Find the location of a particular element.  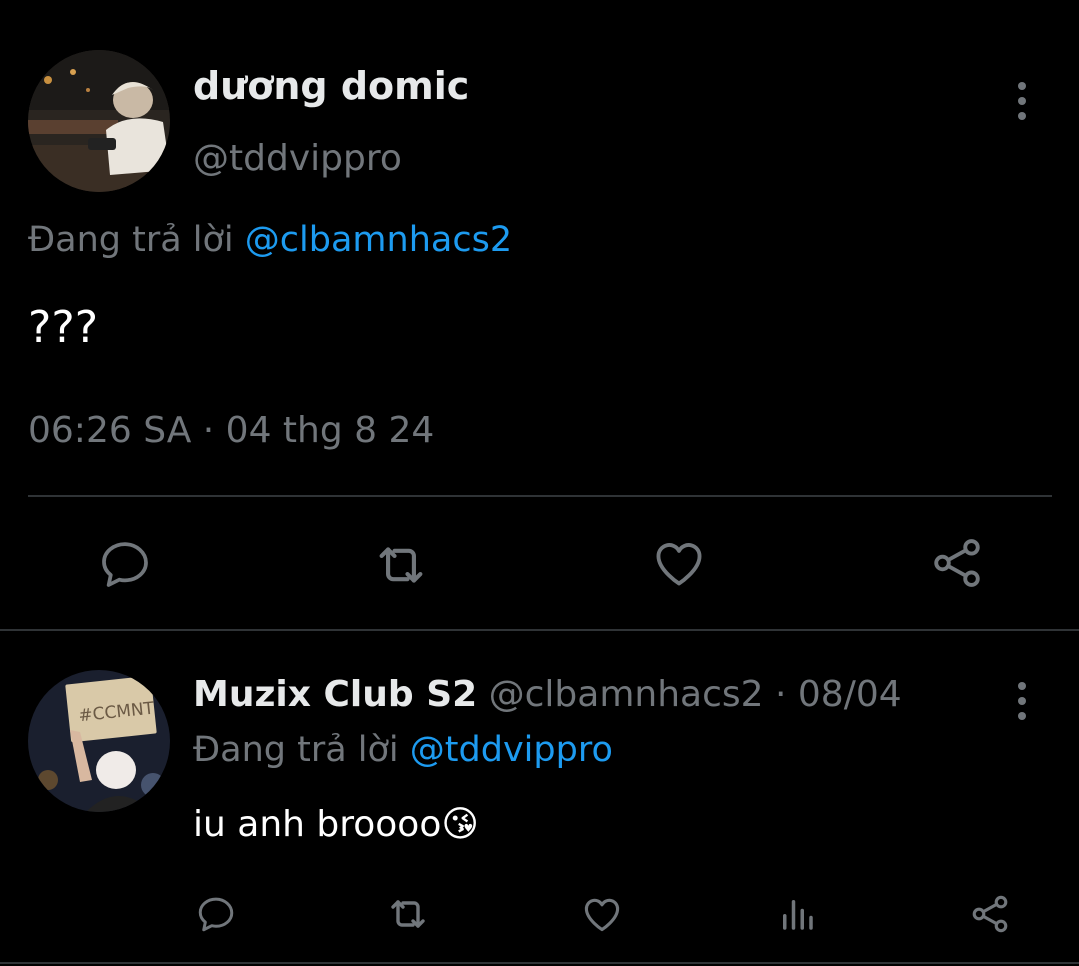

kissing-face-emoji: 😘 is located at coordinates (460, 824).